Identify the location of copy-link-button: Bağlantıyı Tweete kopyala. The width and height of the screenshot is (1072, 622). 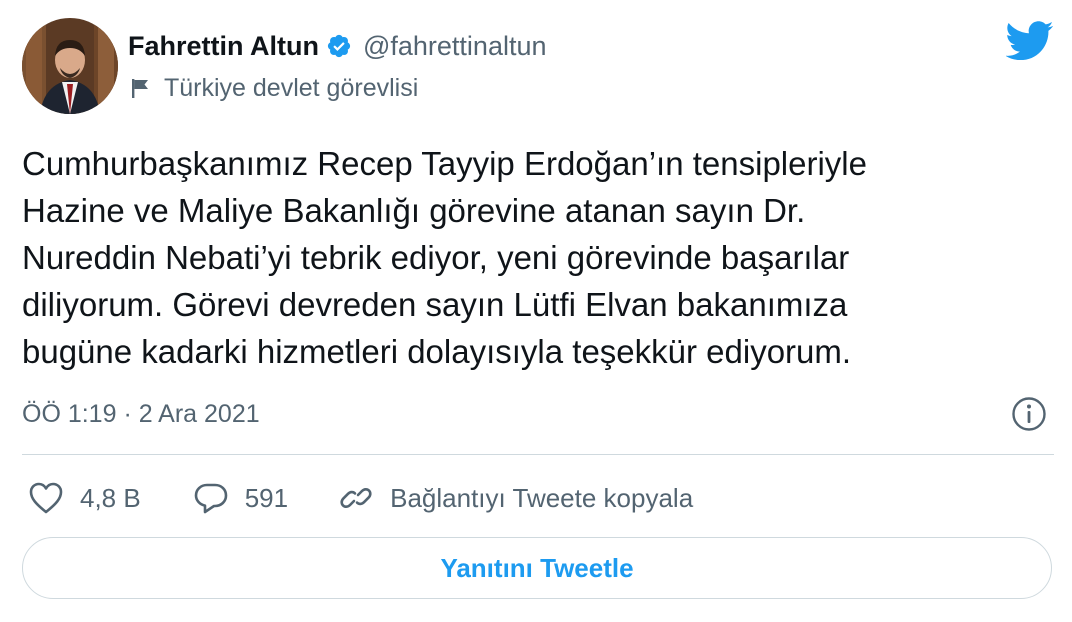
(515, 498).